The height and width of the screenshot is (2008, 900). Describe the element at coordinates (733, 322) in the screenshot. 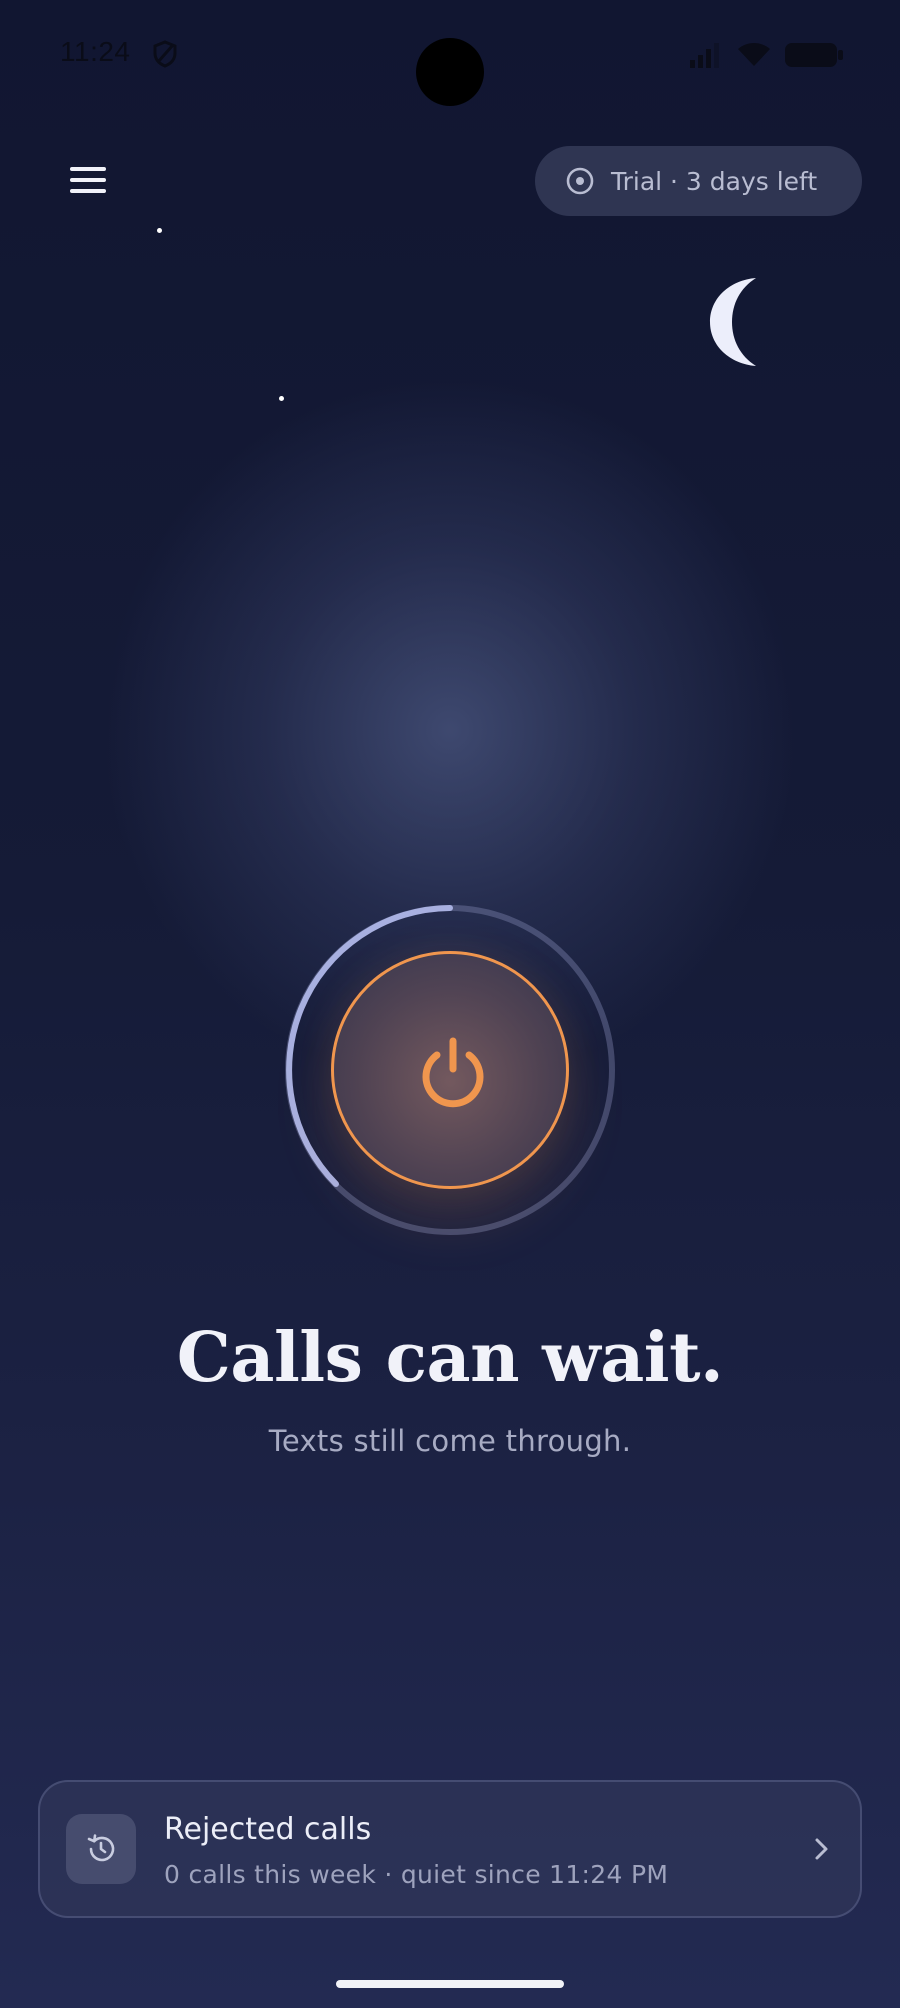

I see `moon-icon` at that location.